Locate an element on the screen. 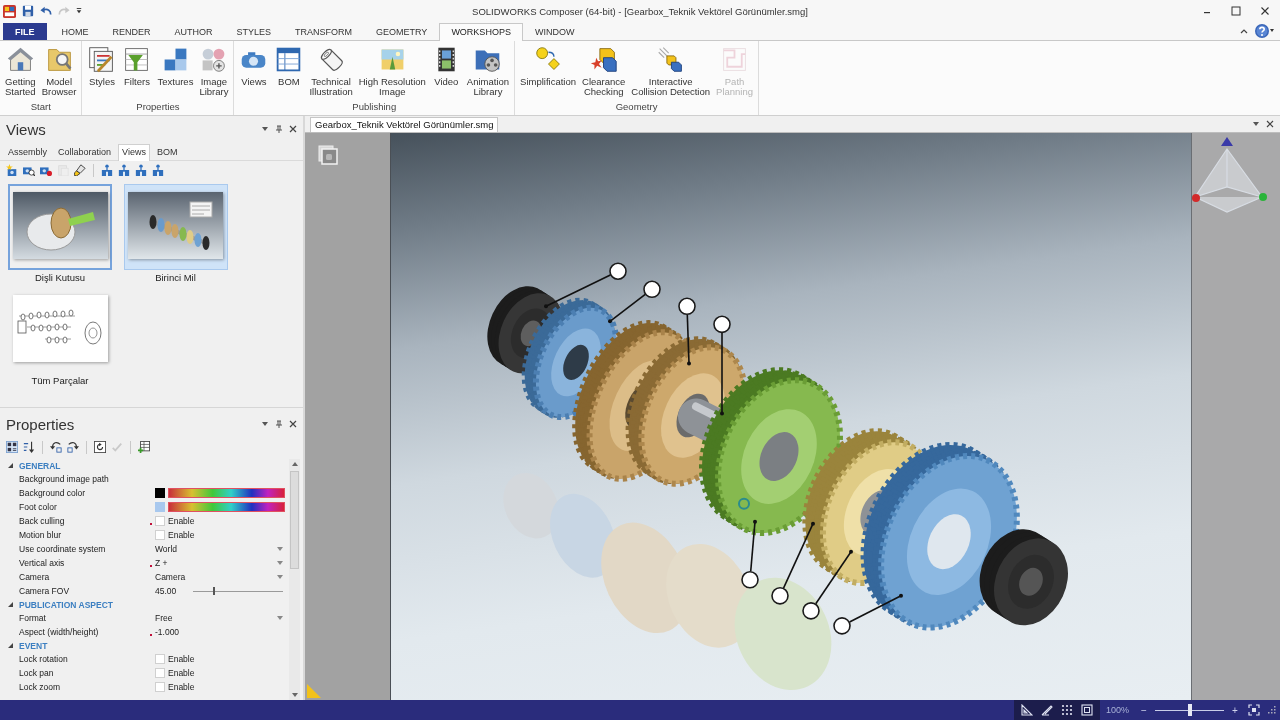 Image resolution: width=1280 pixels, height=720 pixels. help-icon is located at coordinates (1264, 31).